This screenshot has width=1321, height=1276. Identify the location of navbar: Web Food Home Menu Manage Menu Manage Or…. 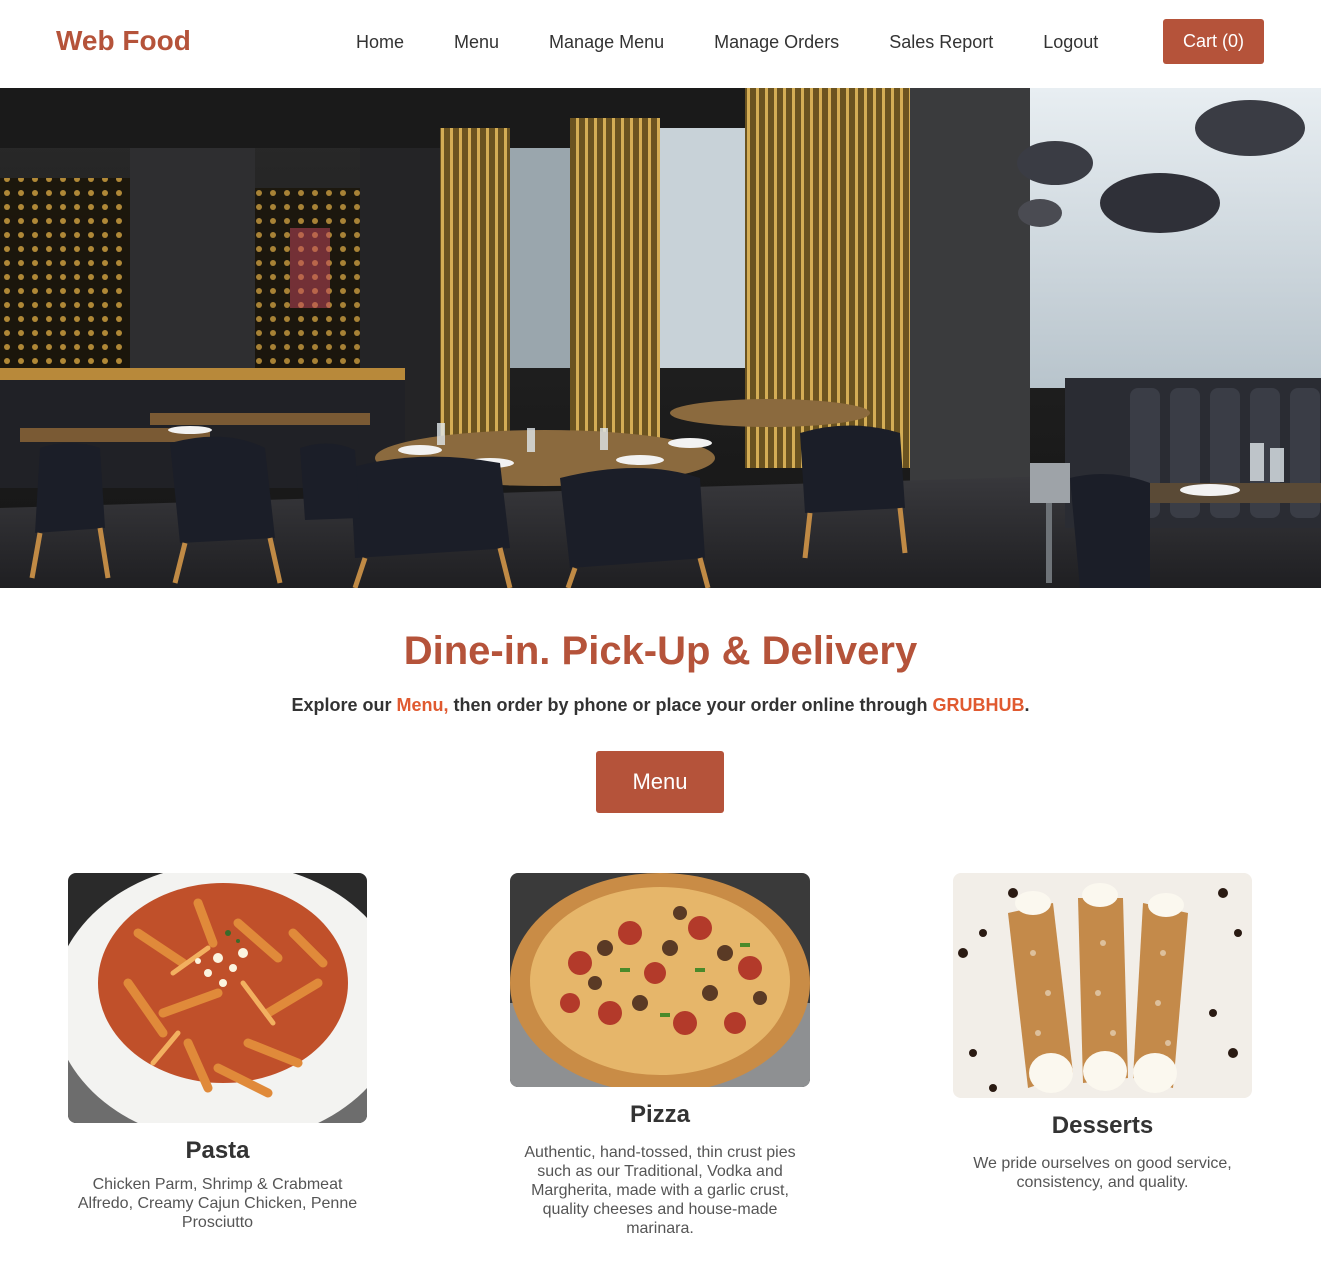
(660, 44).